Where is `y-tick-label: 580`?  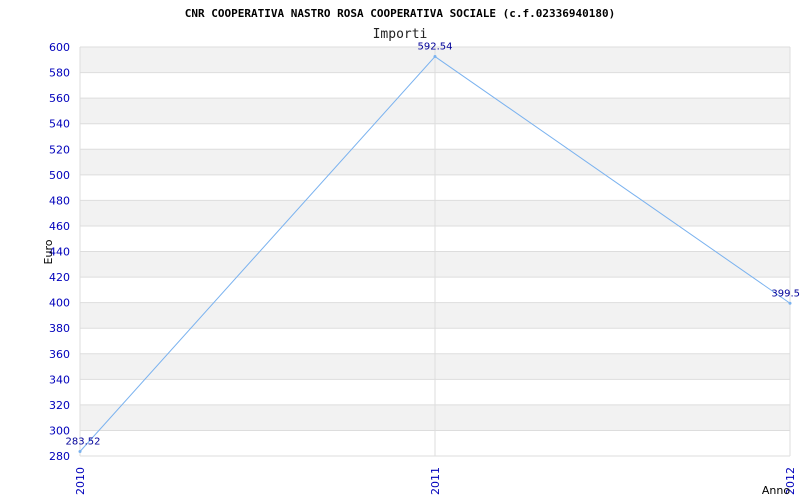
y-tick-label: 580 is located at coordinates (59, 73).